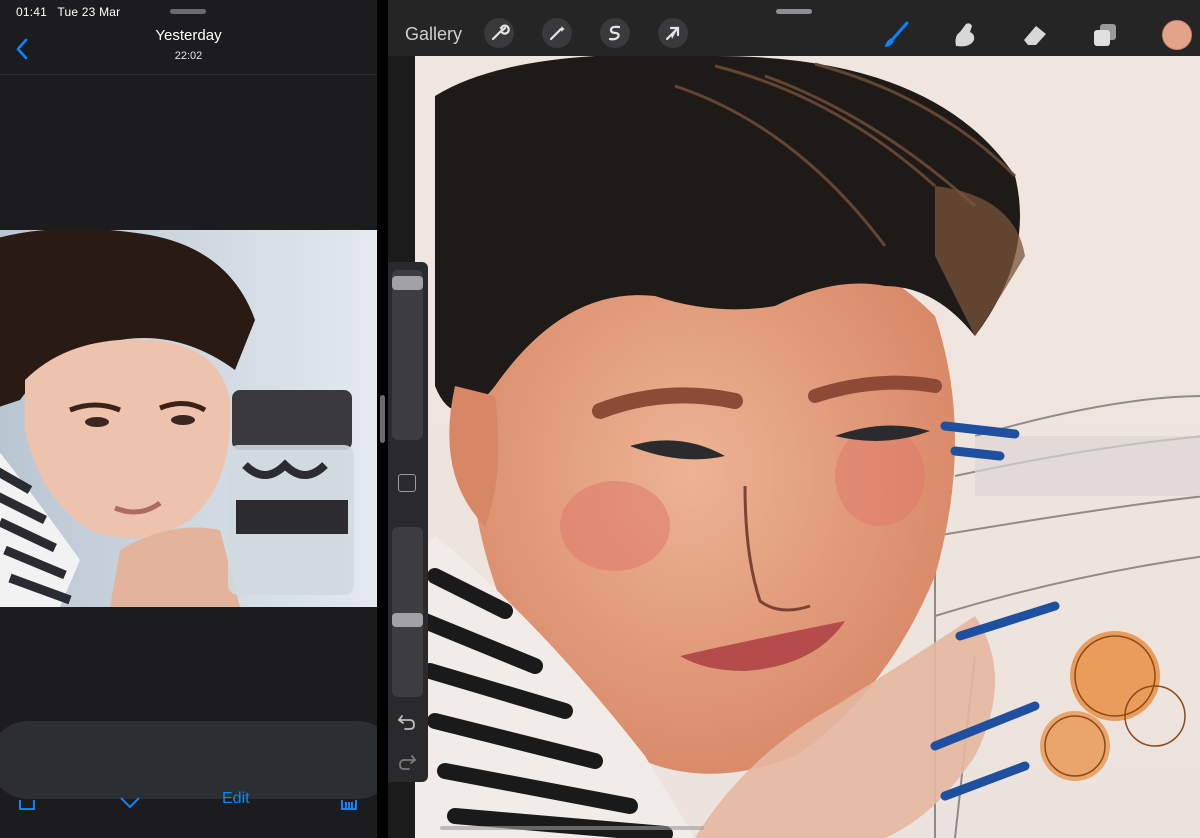 This screenshot has height=838, width=1200. What do you see at coordinates (572, 828) in the screenshot?
I see `home-indicator` at bounding box center [572, 828].